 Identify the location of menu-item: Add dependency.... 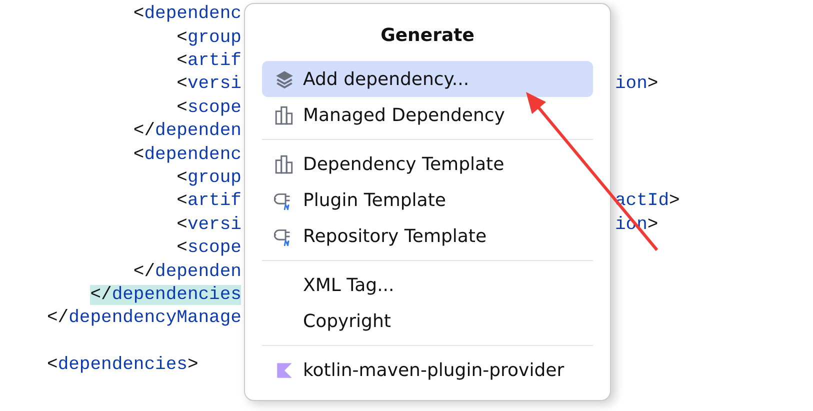
(427, 79).